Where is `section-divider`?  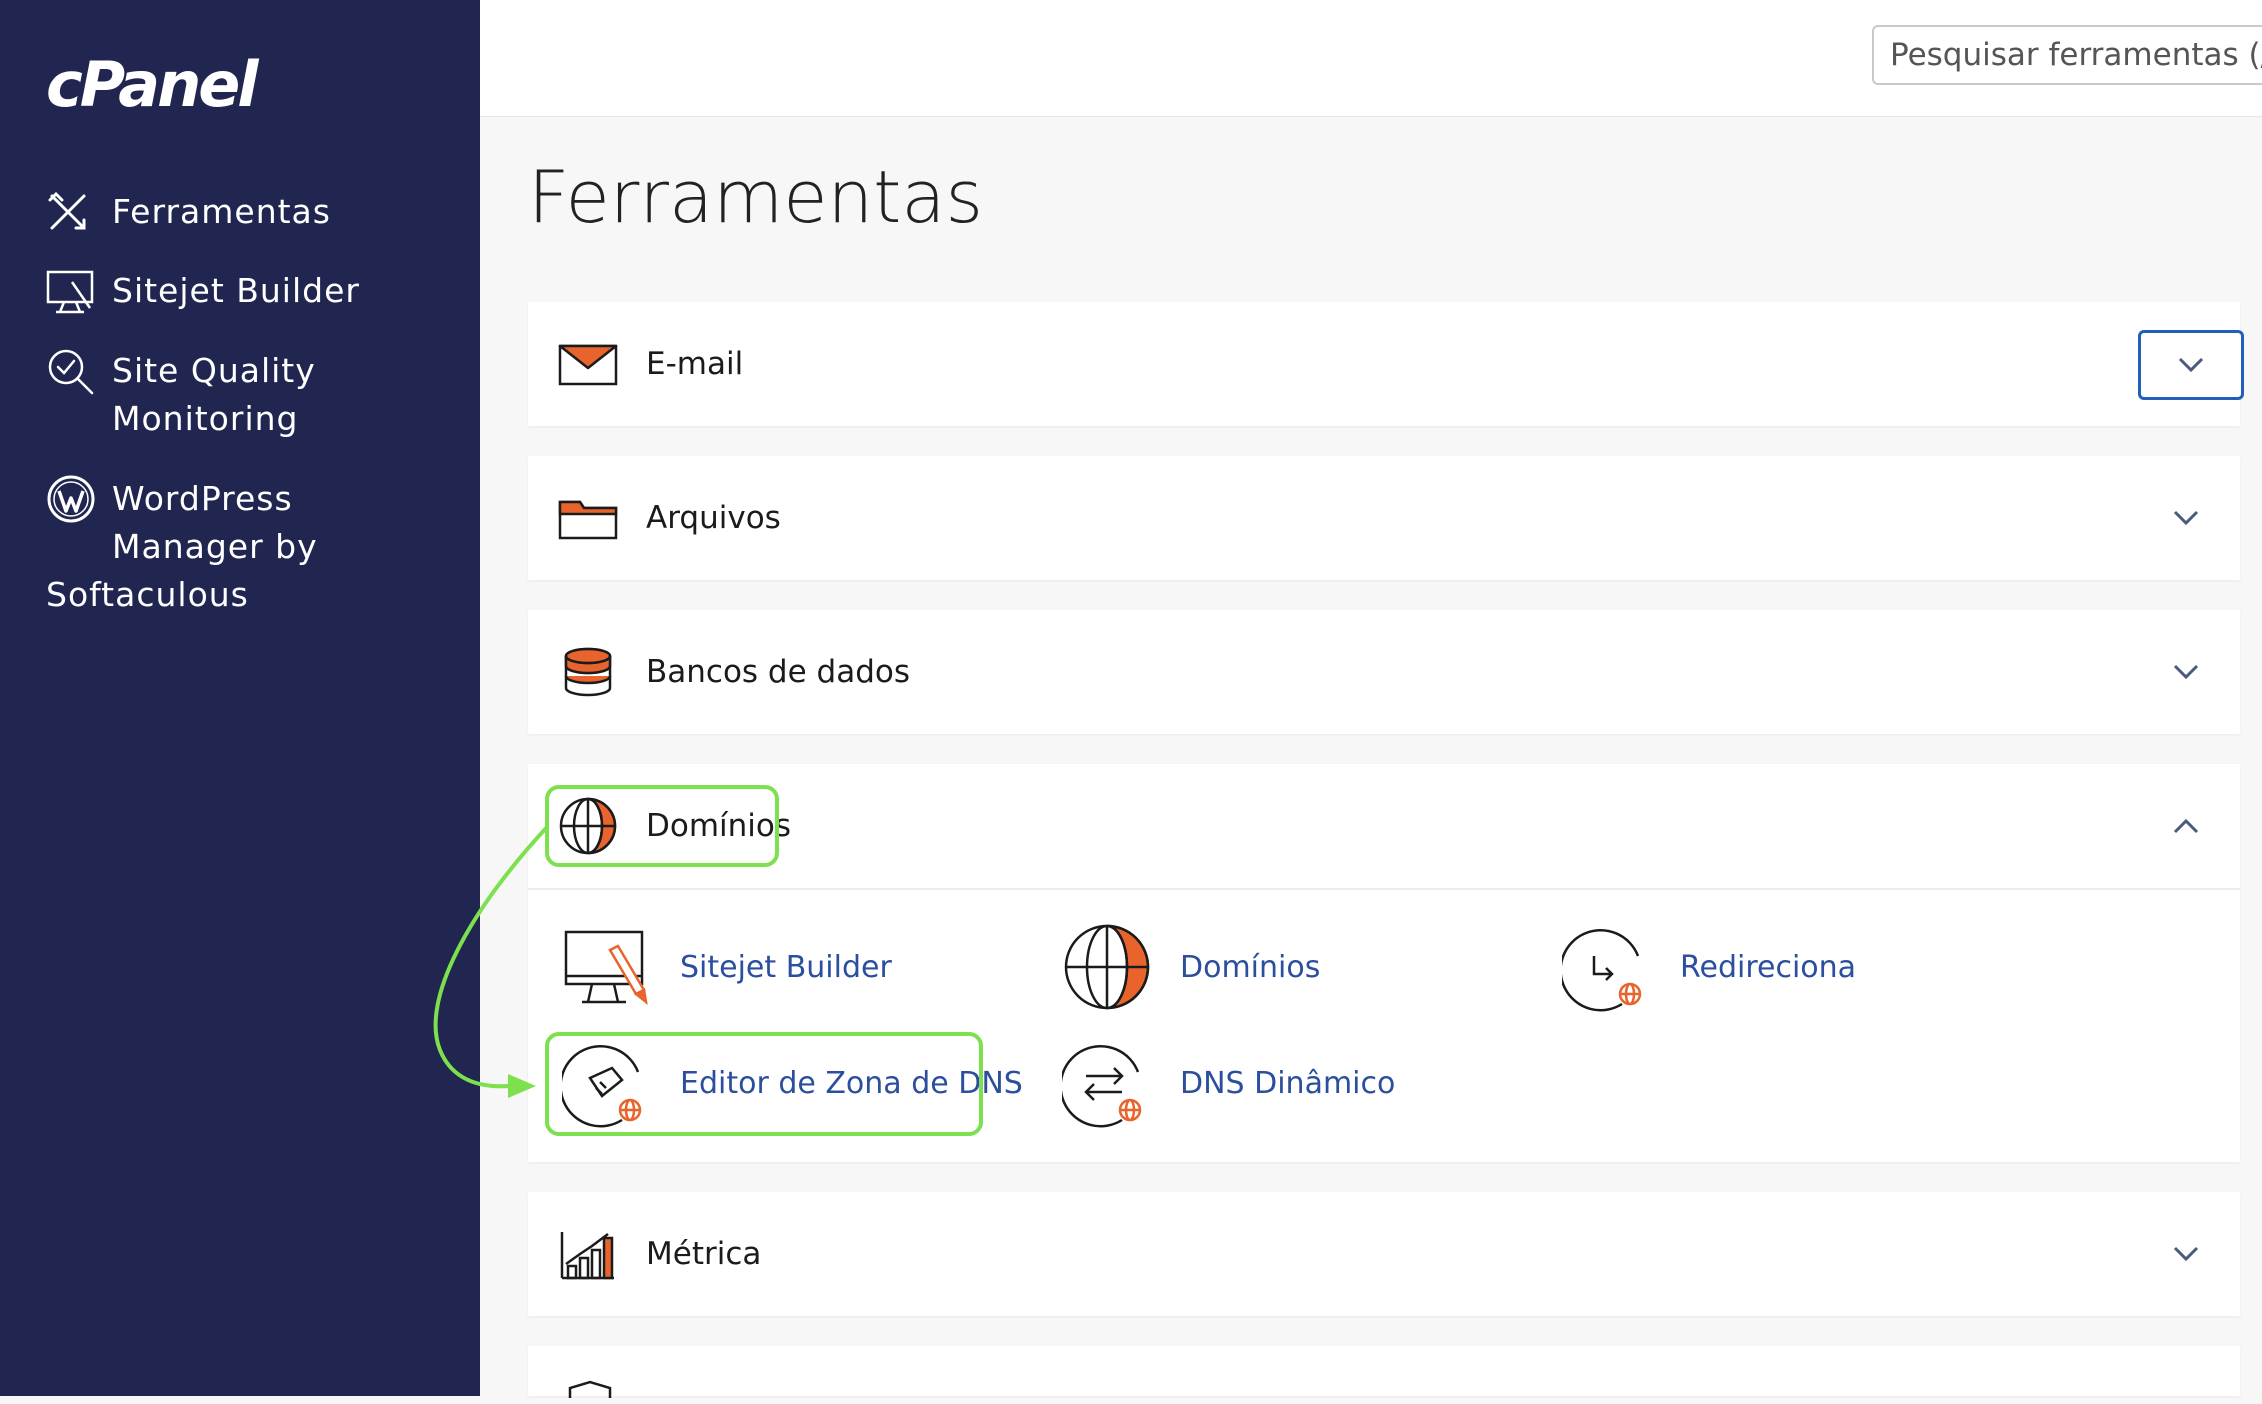
section-divider is located at coordinates (1384, 889).